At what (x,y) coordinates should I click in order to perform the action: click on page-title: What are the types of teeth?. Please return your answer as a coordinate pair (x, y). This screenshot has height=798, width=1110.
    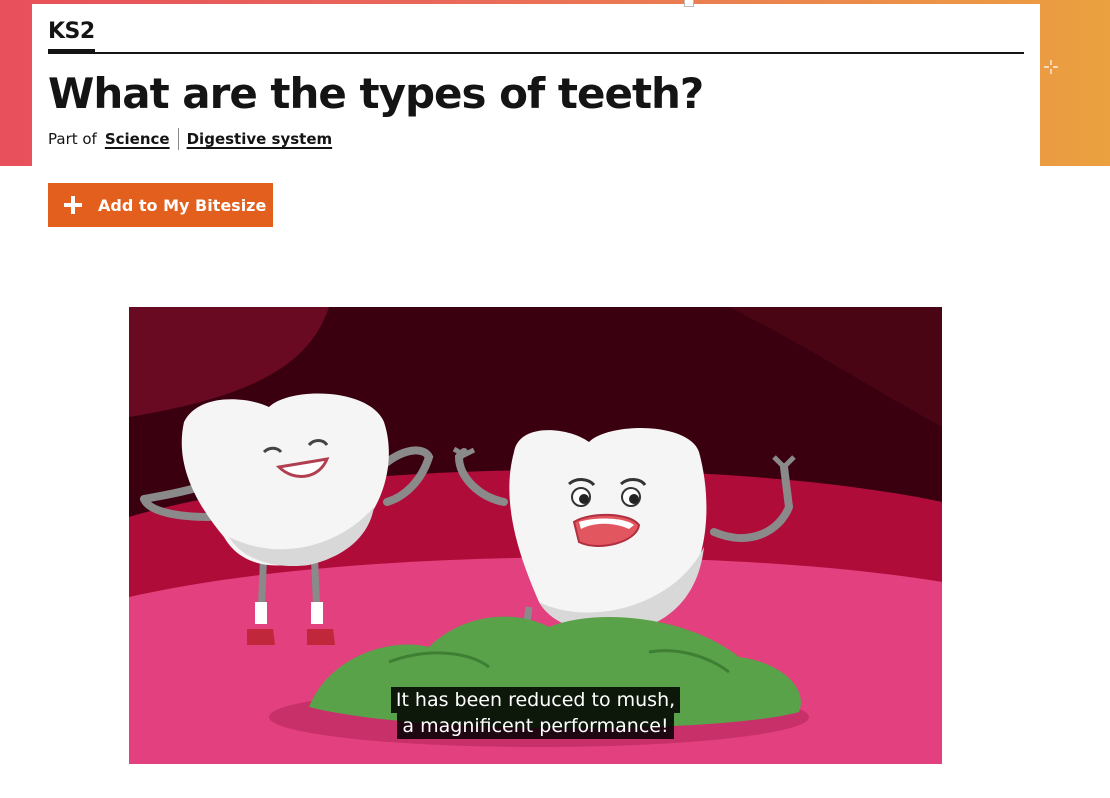
    Looking at the image, I should click on (376, 93).